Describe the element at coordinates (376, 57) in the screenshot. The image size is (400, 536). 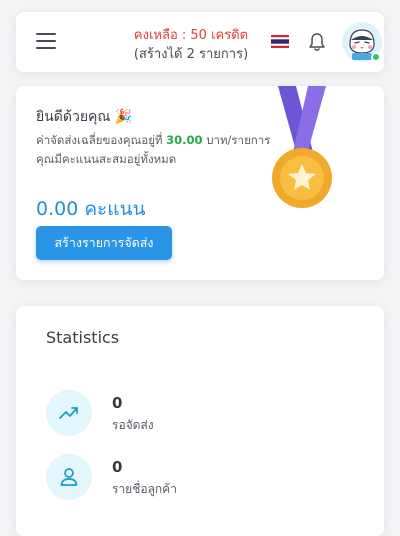
I see `online-status-dot` at that location.